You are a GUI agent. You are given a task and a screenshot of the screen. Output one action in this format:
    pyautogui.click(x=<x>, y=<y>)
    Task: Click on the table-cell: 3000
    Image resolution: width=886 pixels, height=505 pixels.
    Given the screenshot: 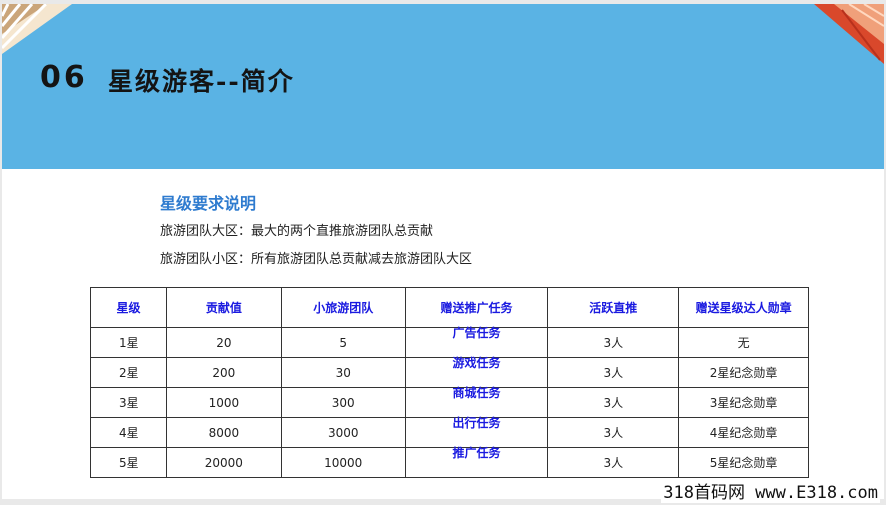 What is the action you would take?
    pyautogui.click(x=343, y=432)
    